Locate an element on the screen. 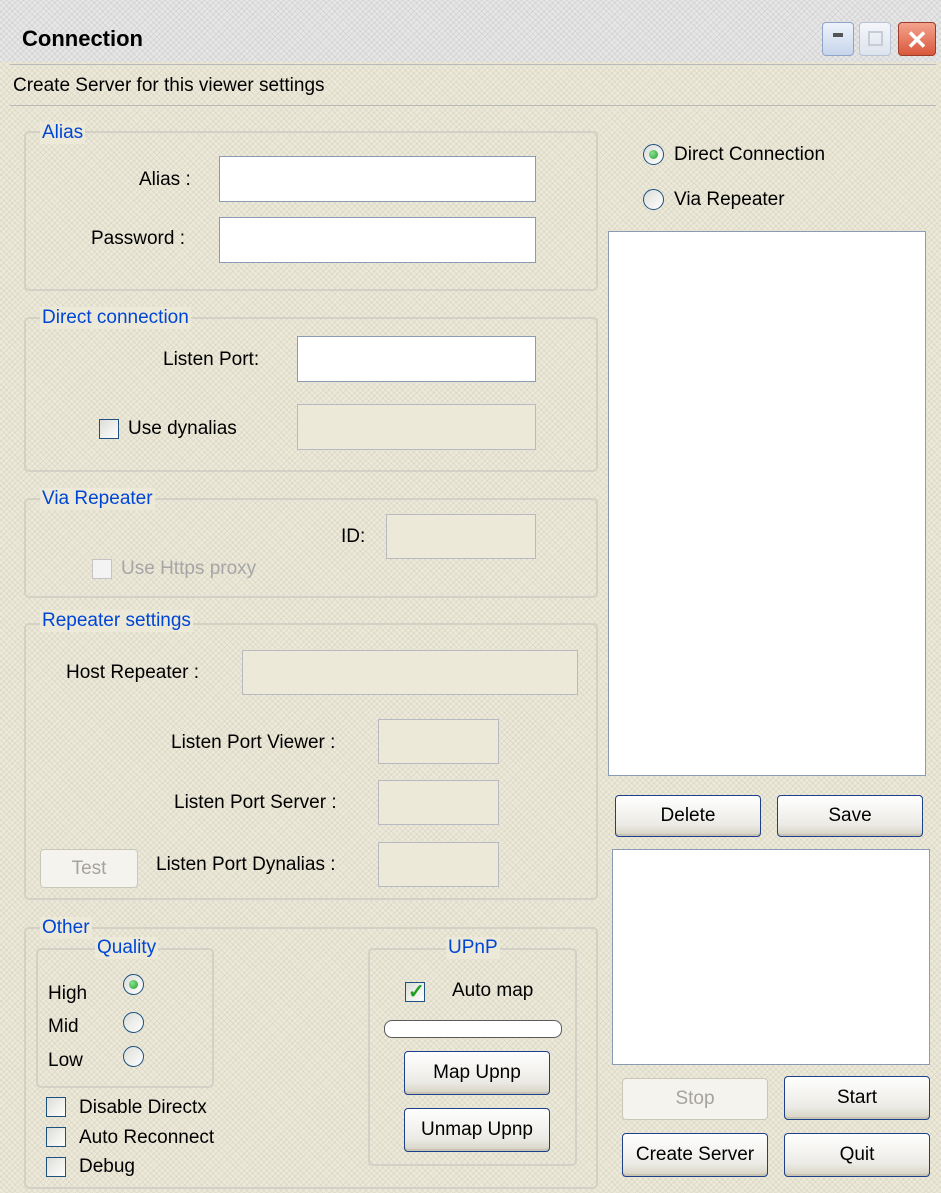 The image size is (941, 1193). repeater-id-label: ID: is located at coordinates (353, 536).